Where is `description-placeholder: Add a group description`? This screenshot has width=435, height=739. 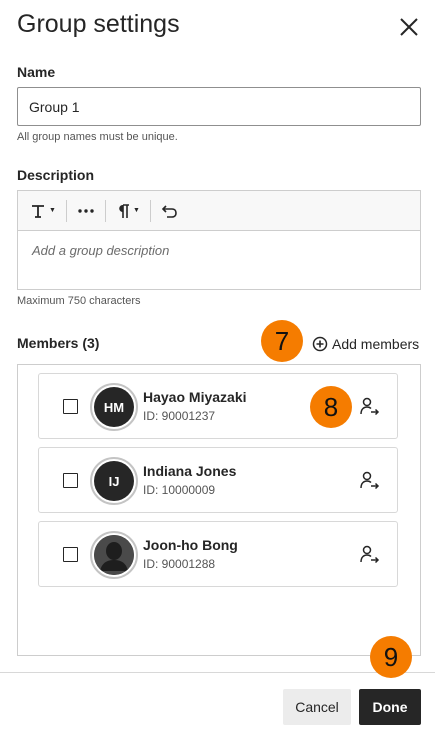 description-placeholder: Add a group description is located at coordinates (101, 250).